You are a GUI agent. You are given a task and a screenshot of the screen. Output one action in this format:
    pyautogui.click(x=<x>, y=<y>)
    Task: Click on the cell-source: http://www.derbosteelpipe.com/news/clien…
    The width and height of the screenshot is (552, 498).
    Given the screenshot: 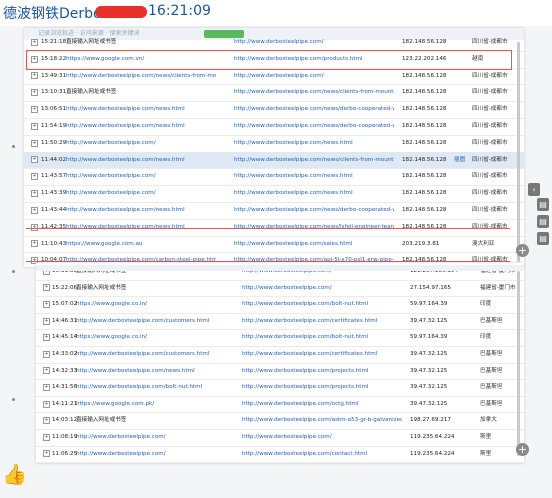 What is the action you would take?
    pyautogui.click(x=141, y=76)
    